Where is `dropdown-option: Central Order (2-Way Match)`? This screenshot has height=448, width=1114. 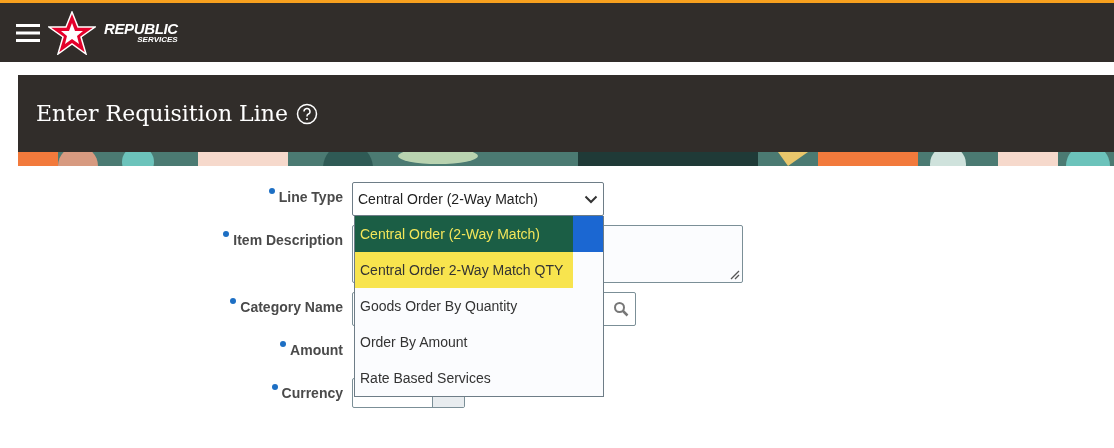
dropdown-option: Central Order (2-Way Match) is located at coordinates (479, 234).